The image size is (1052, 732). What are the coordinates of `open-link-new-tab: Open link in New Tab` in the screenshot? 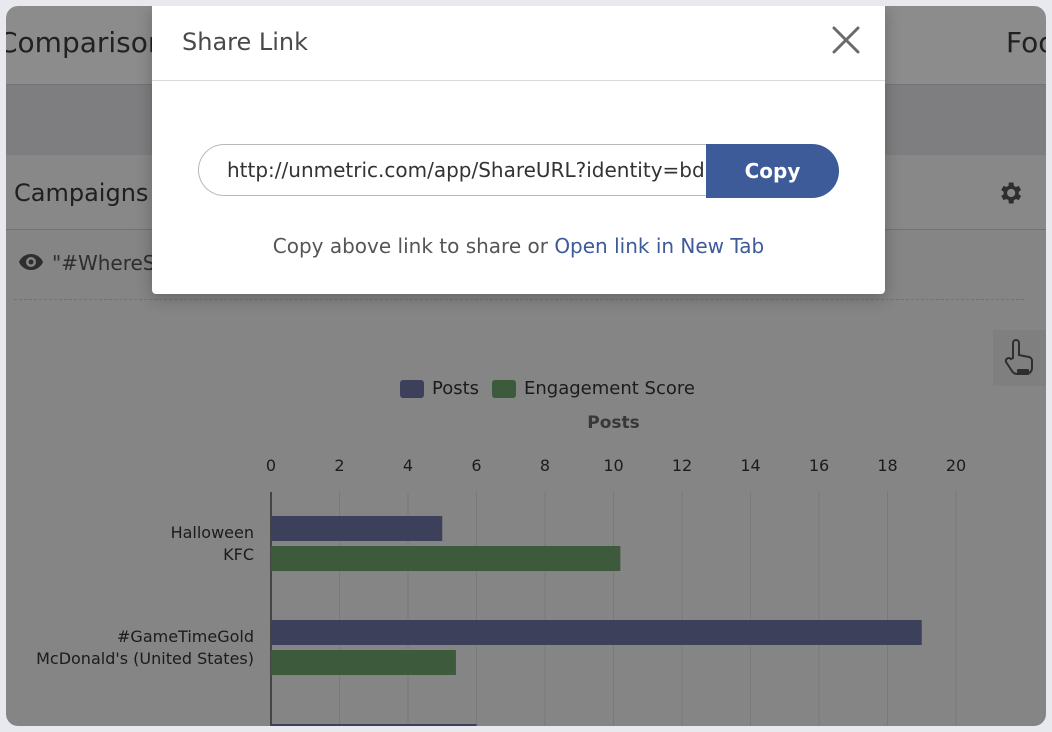 It's located at (659, 246).